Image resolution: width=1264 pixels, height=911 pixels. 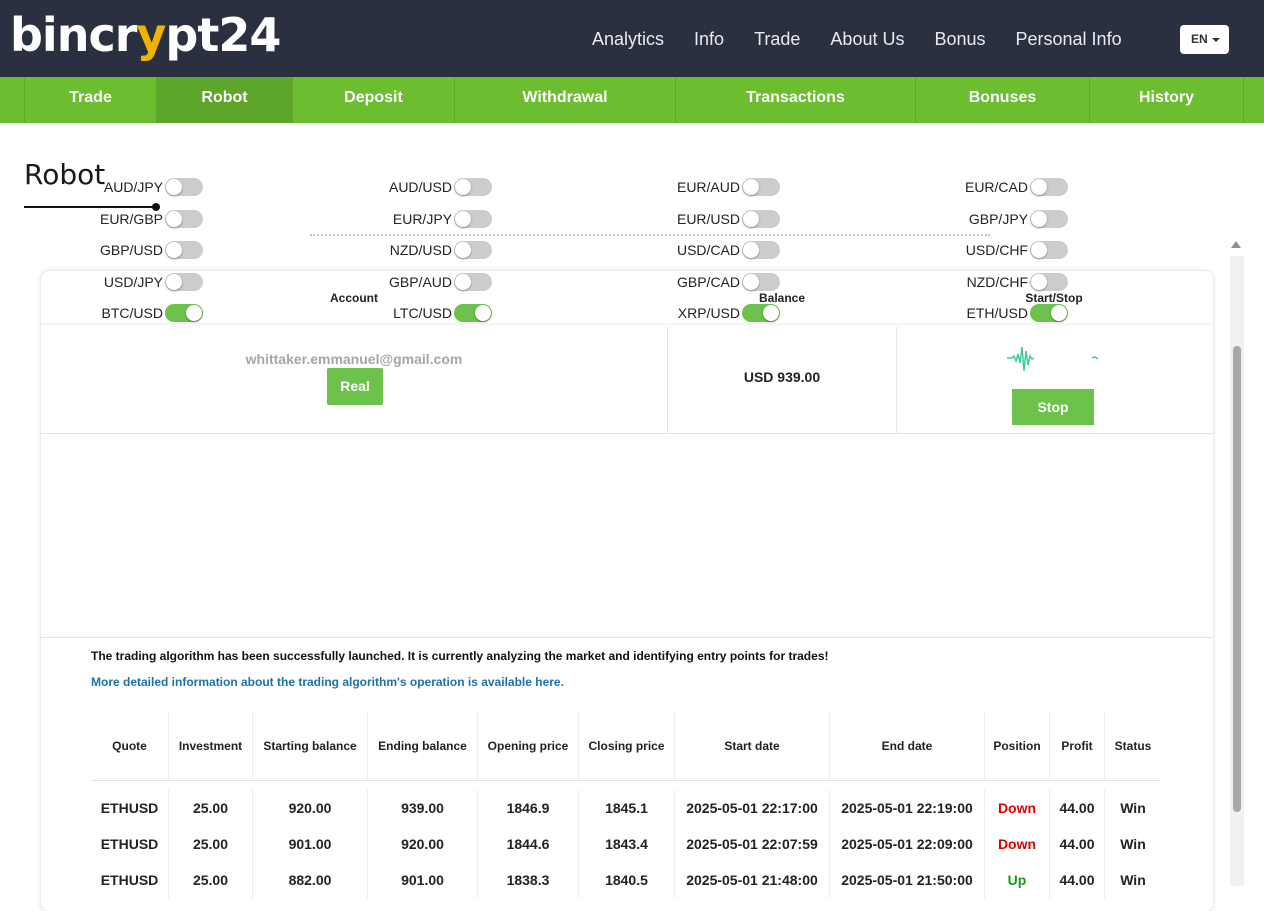 I want to click on pair-label: LTC/USD, so click(x=422, y=313).